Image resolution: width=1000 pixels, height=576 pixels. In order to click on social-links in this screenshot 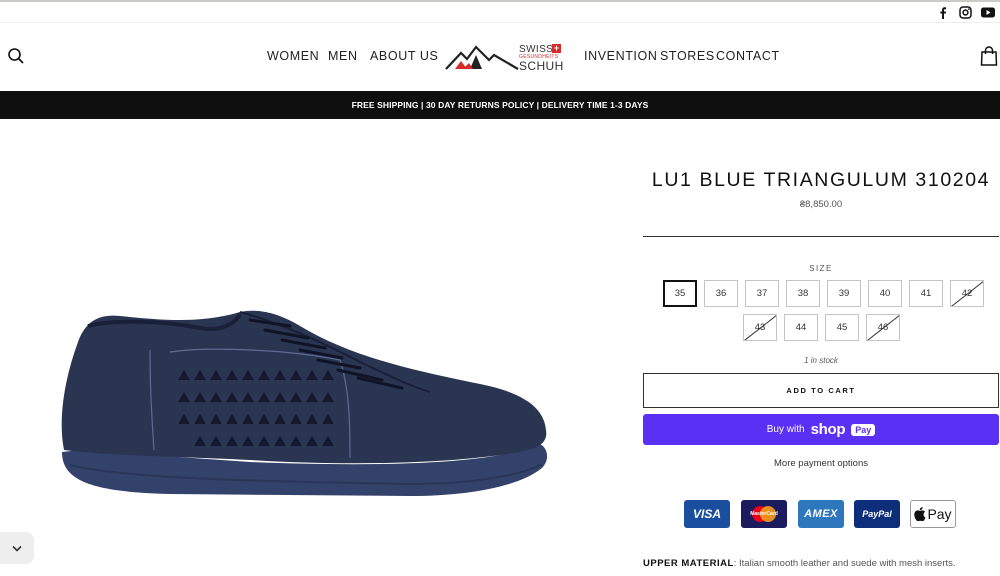, I will do `click(965, 12)`.